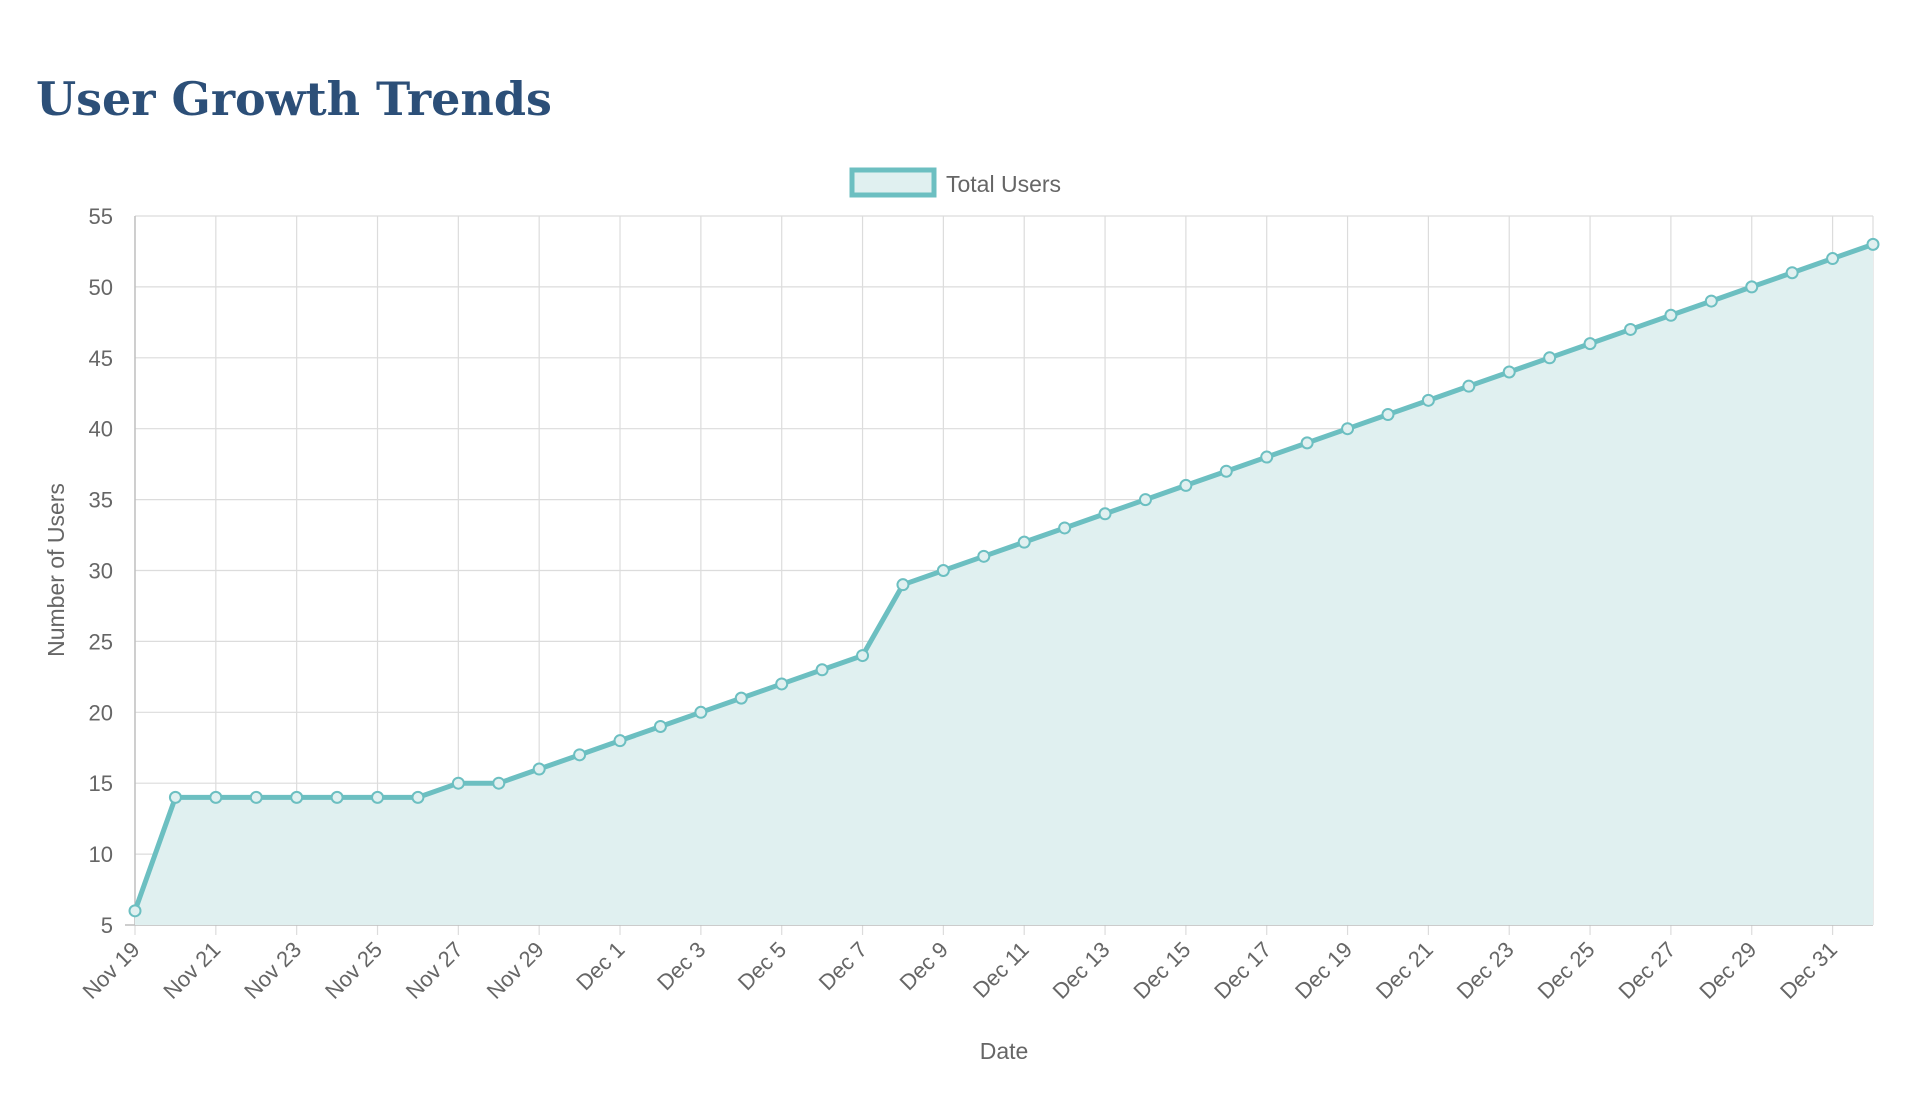 The height and width of the screenshot is (1108, 1906). Describe the element at coordinates (353, 970) in the screenshot. I see `x-tick-label: Nov 25` at that location.